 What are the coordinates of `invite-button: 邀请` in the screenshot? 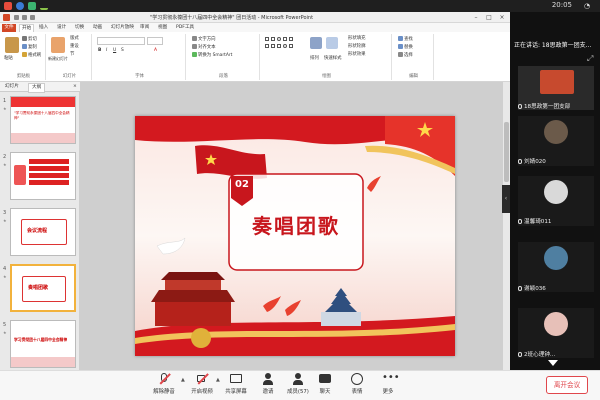 It's located at (268, 386).